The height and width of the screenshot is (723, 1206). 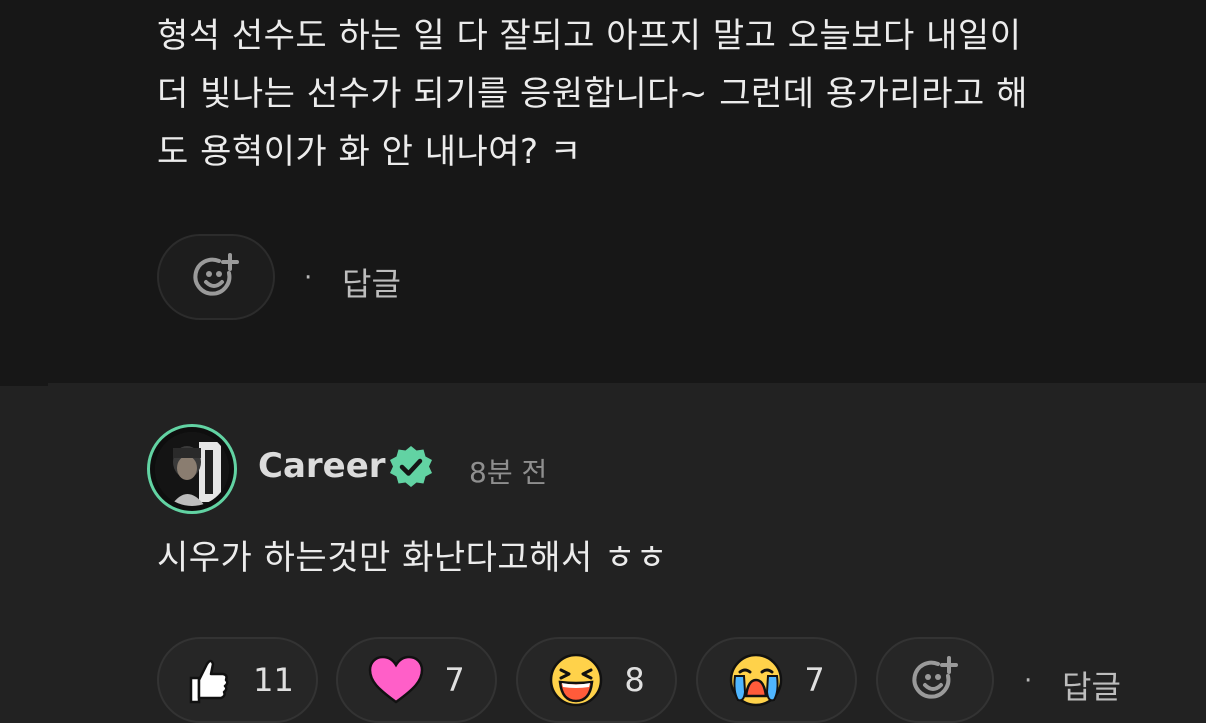 I want to click on reaction-thumbs-up-button: 11, so click(x=237, y=680).